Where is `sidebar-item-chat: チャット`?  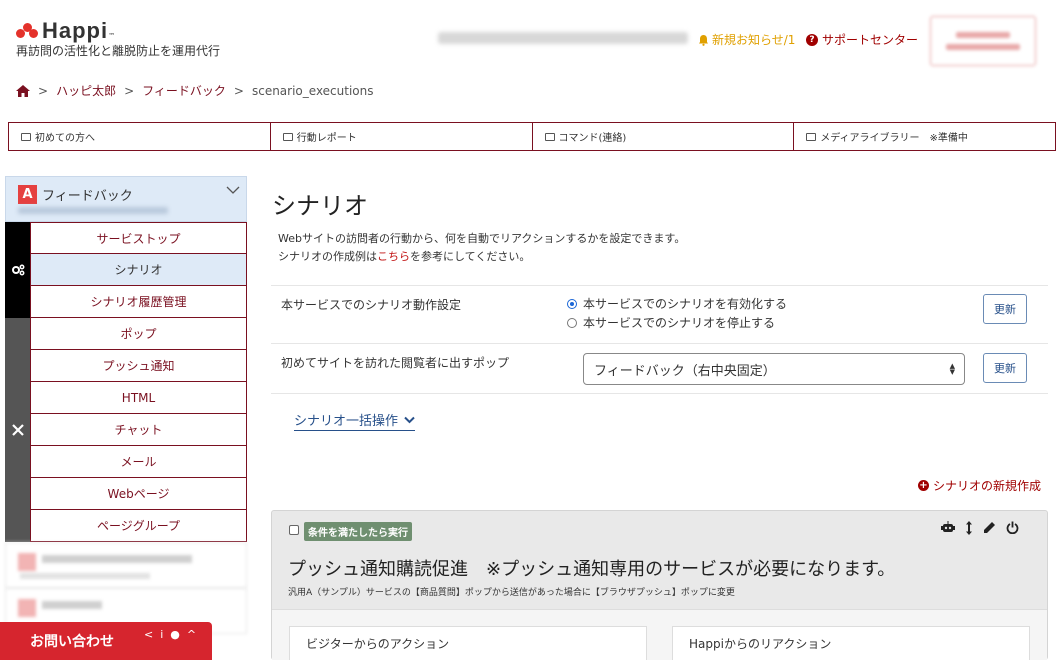
sidebar-item-chat: チャット is located at coordinates (138, 430).